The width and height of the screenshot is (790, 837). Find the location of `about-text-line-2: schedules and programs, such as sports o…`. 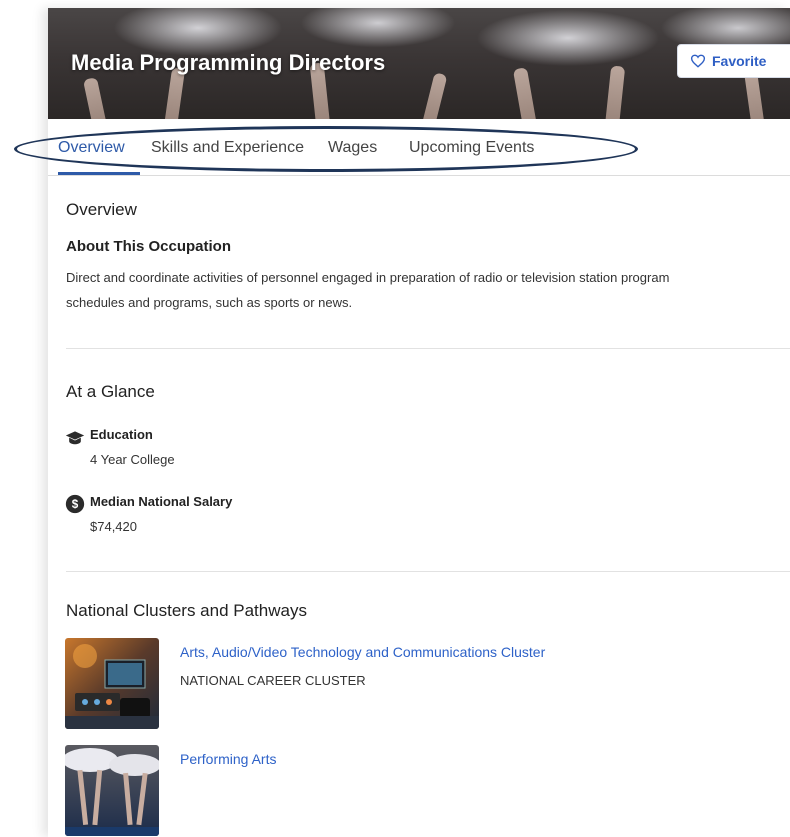

about-text-line-2: schedules and programs, such as sports o… is located at coordinates (209, 302).